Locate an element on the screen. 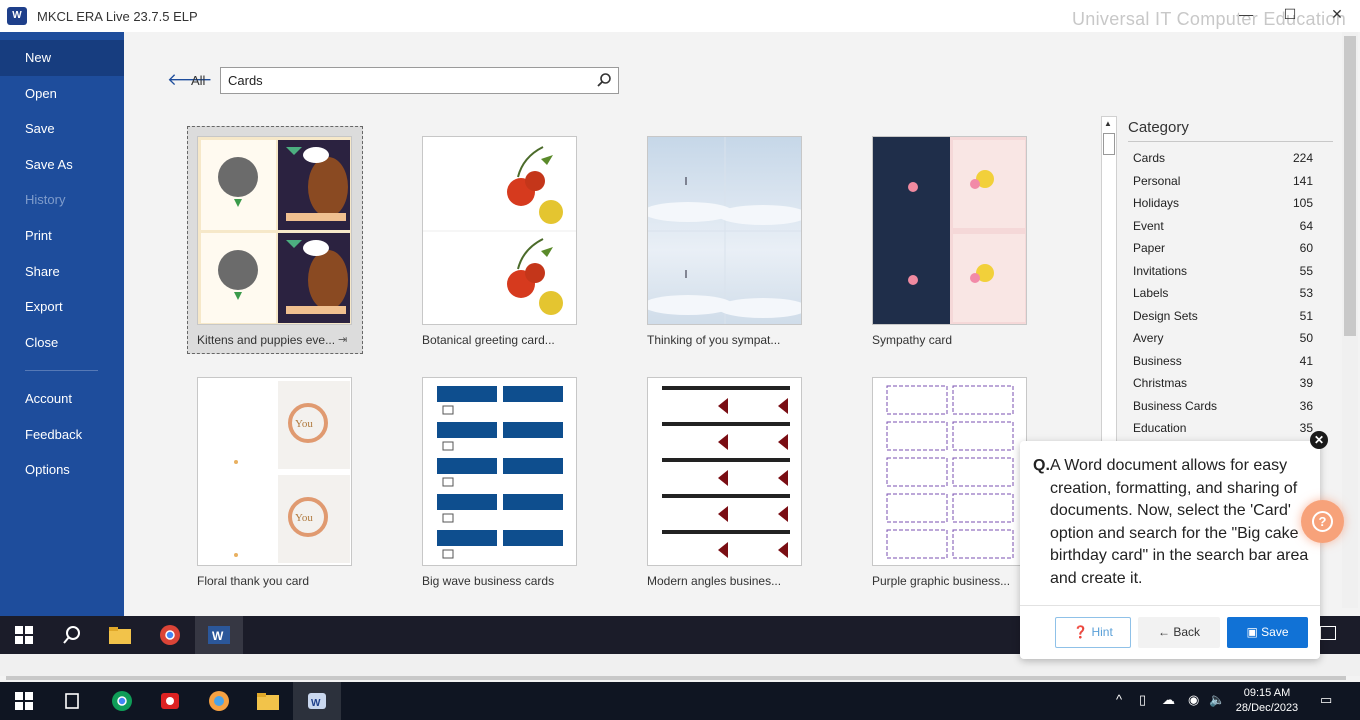 This screenshot has width=1360, height=720. nav-account: Account is located at coordinates (62, 399).